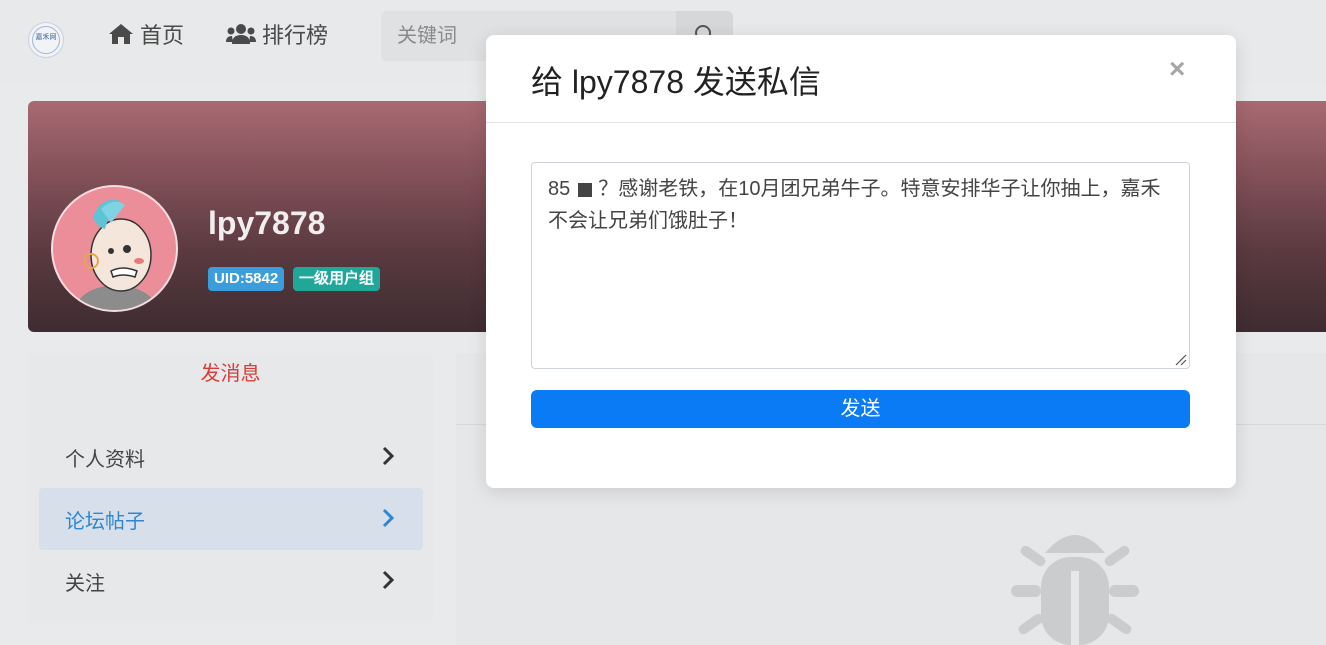 This screenshot has height=645, width=1326. What do you see at coordinates (105, 459) in the screenshot?
I see `sidebar-item-label: 个人资料` at bounding box center [105, 459].